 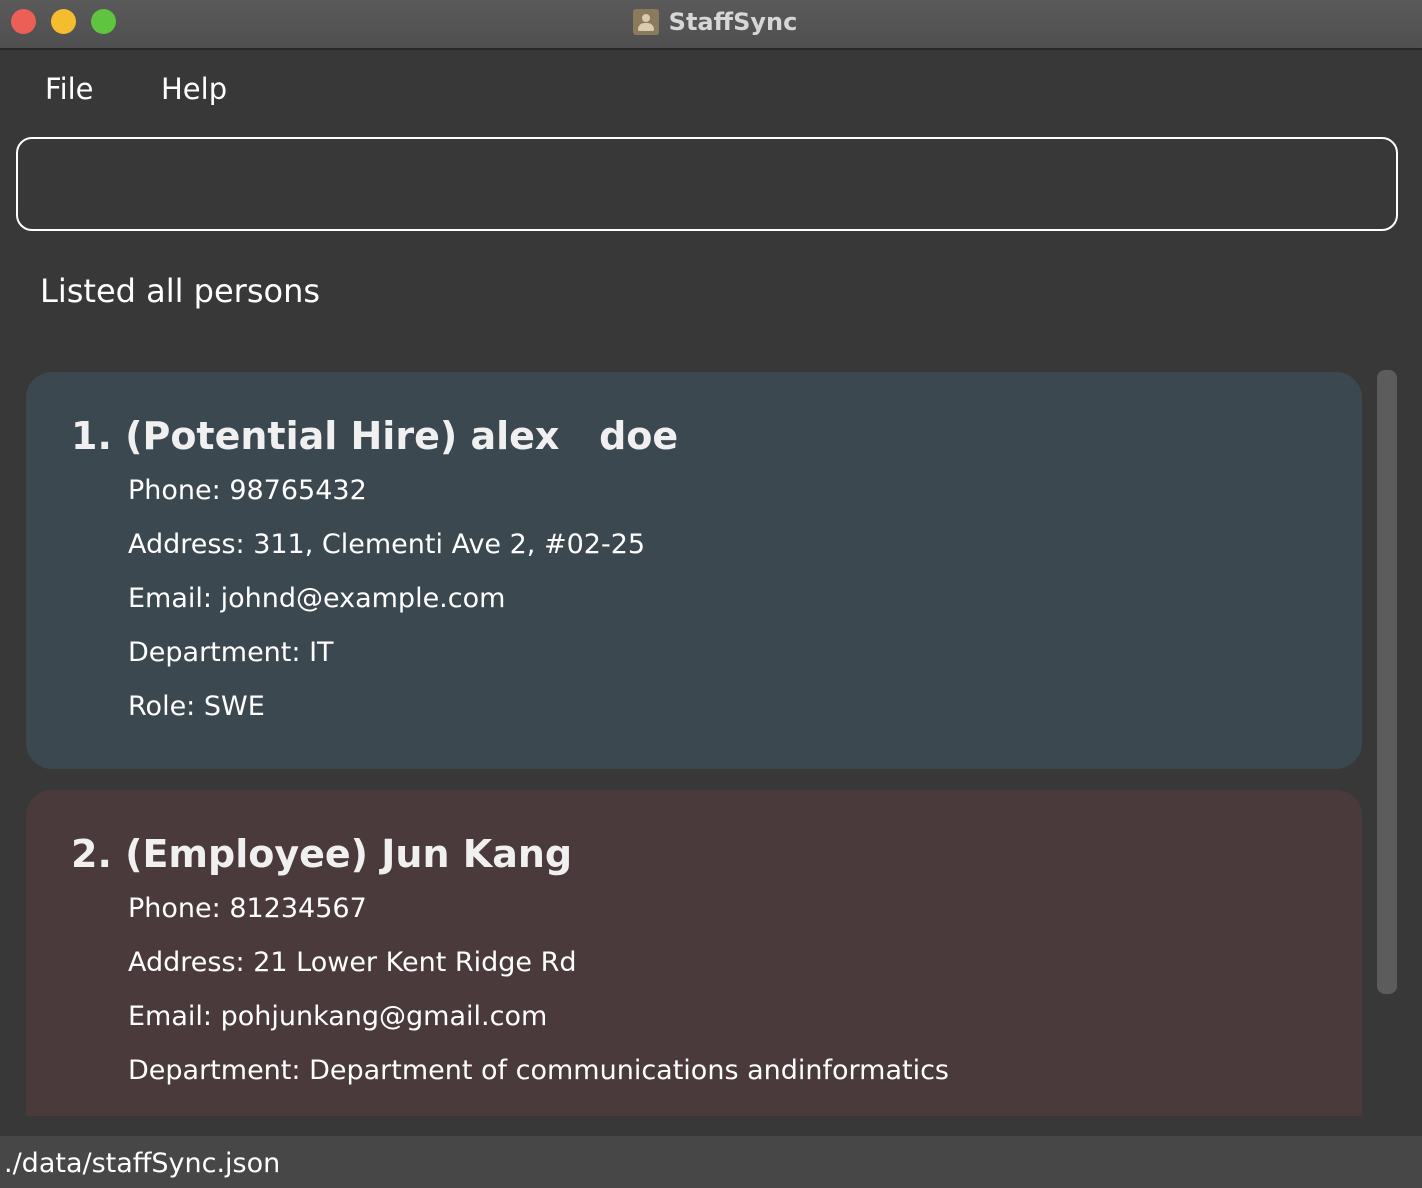 I want to click on window-title-group: StaffSync, so click(x=711, y=22).